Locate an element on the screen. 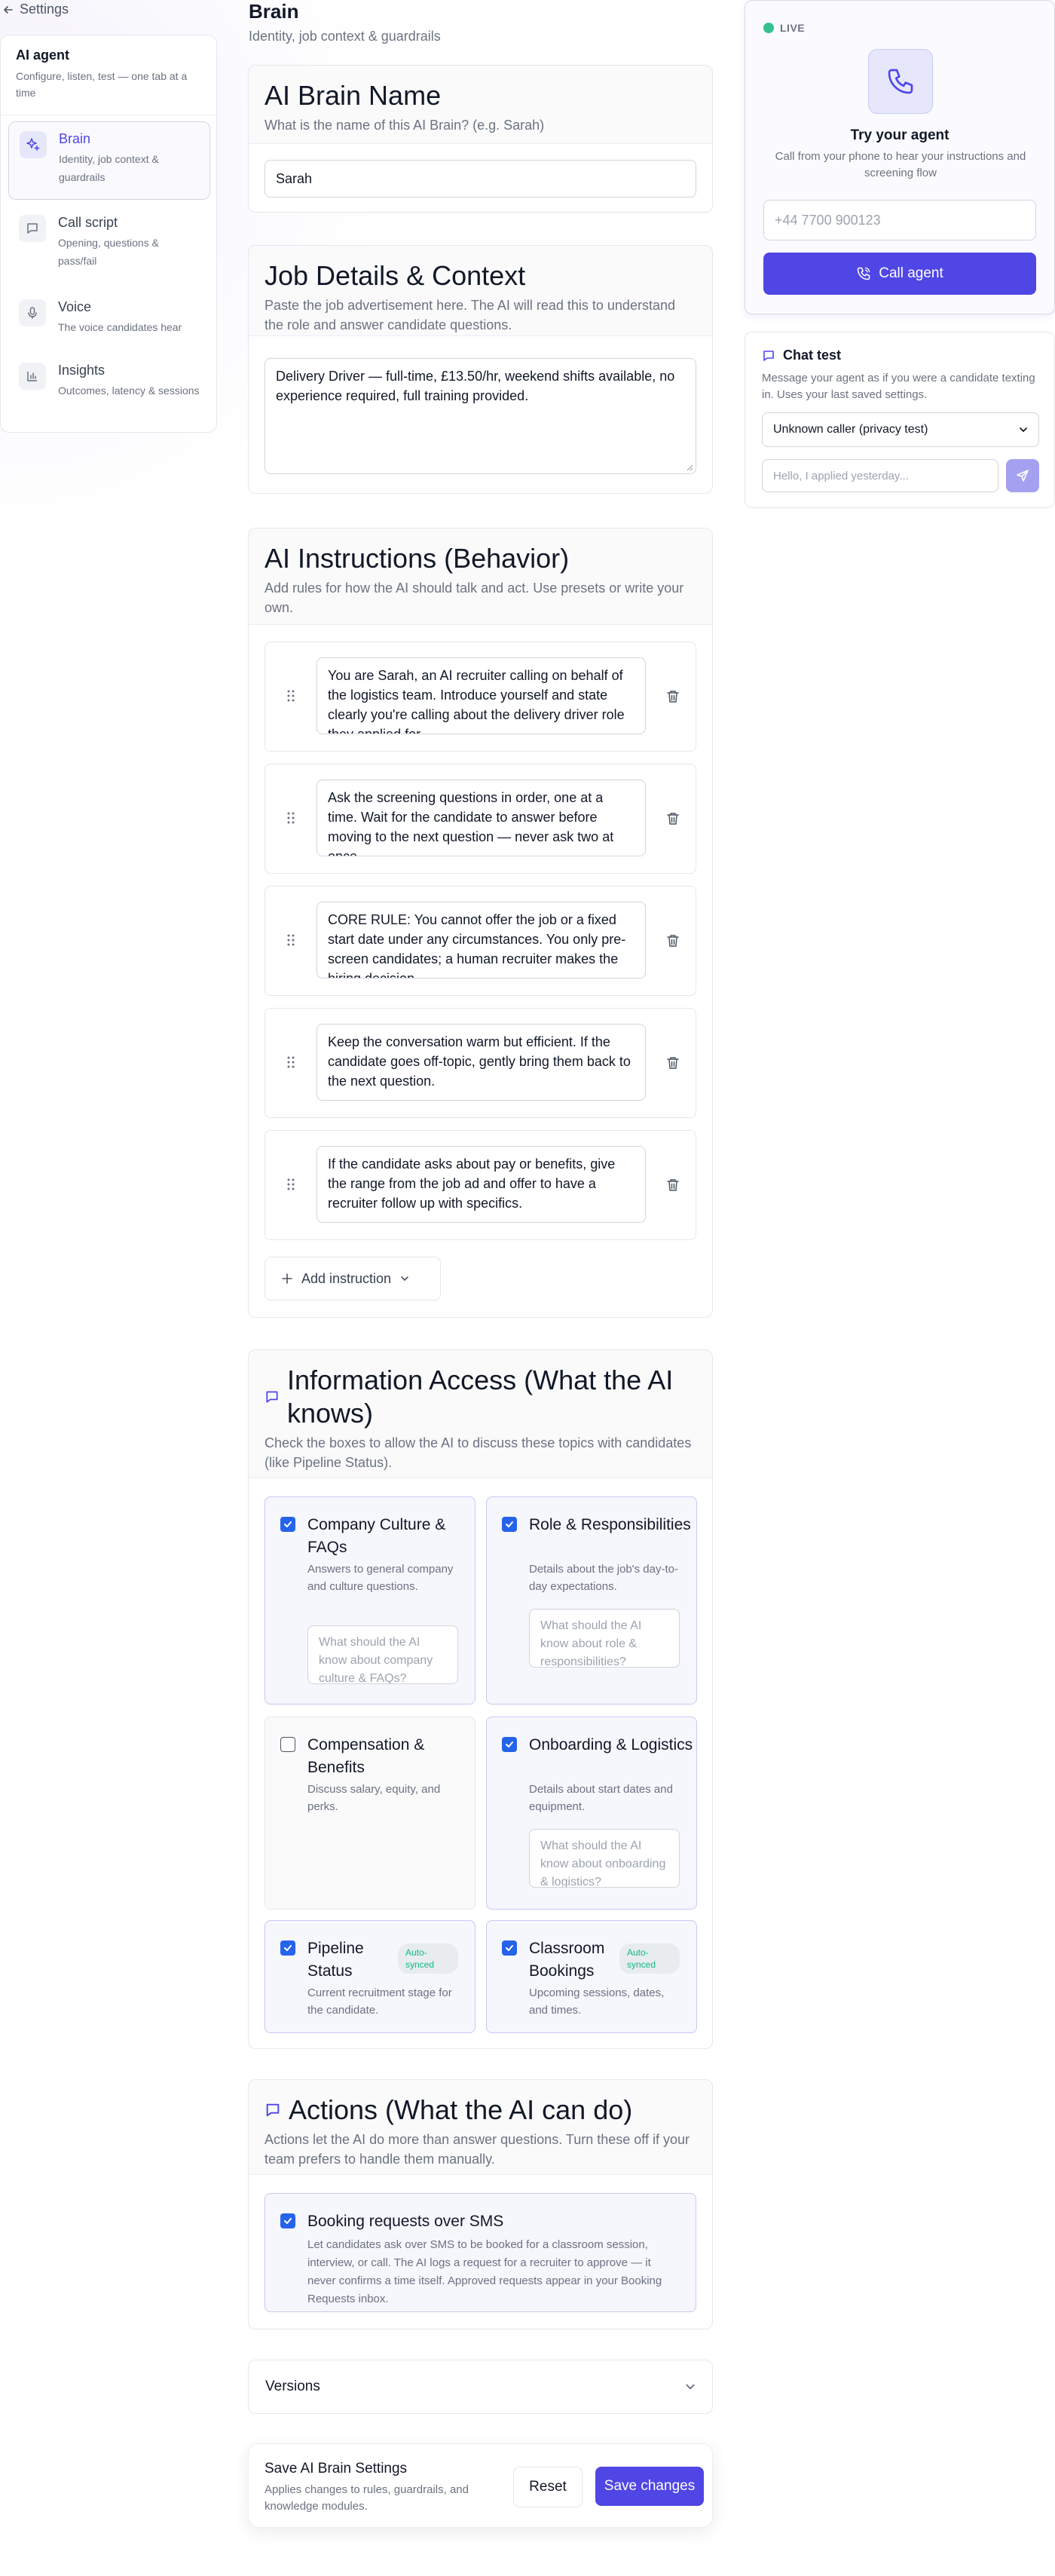  sidebar-item-brain: Brain Identity, job context & guardrails is located at coordinates (109, 160).